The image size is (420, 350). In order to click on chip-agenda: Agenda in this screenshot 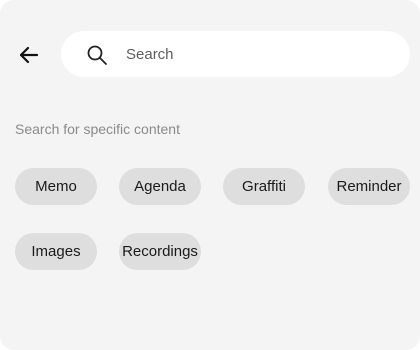, I will do `click(160, 186)`.